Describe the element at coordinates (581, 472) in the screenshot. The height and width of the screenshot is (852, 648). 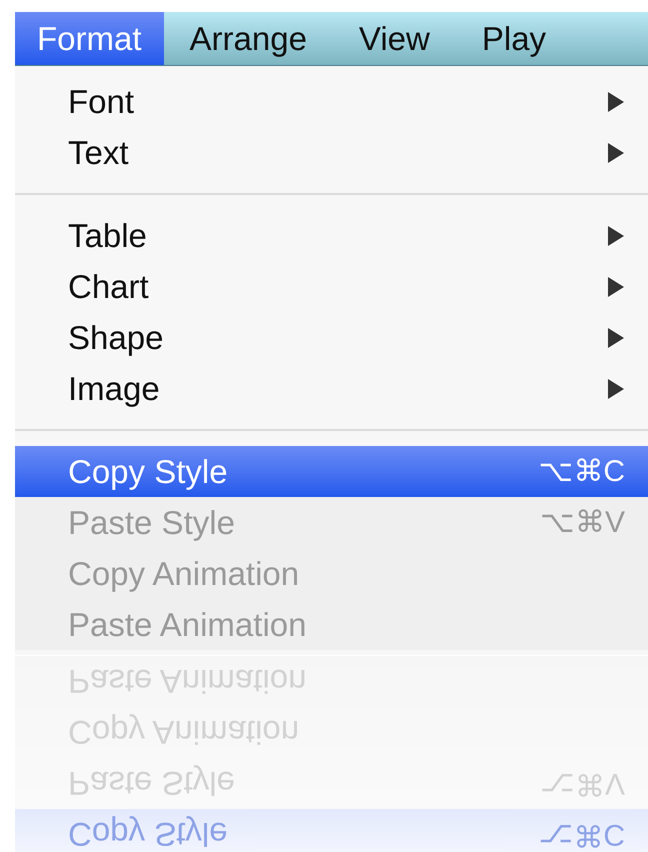
I see `shortcut-text: ⌥⌘C` at that location.